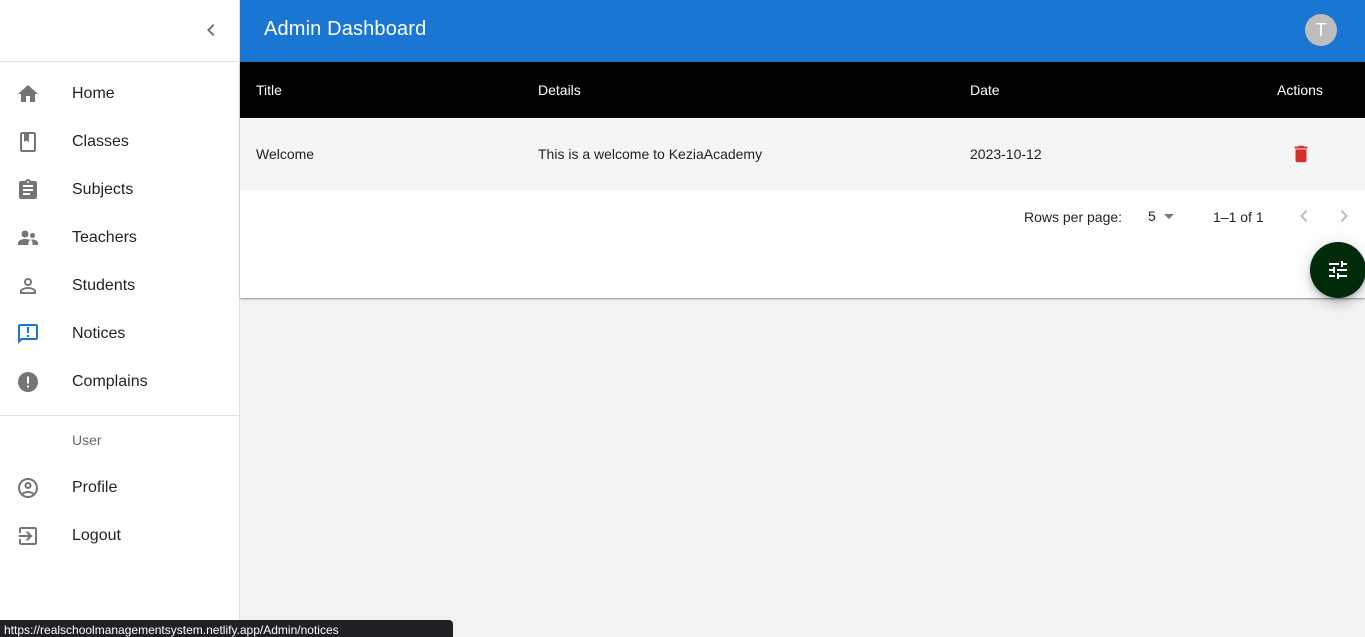 The image size is (1365, 637). Describe the element at coordinates (1321, 30) in the screenshot. I see `avatar: T` at that location.